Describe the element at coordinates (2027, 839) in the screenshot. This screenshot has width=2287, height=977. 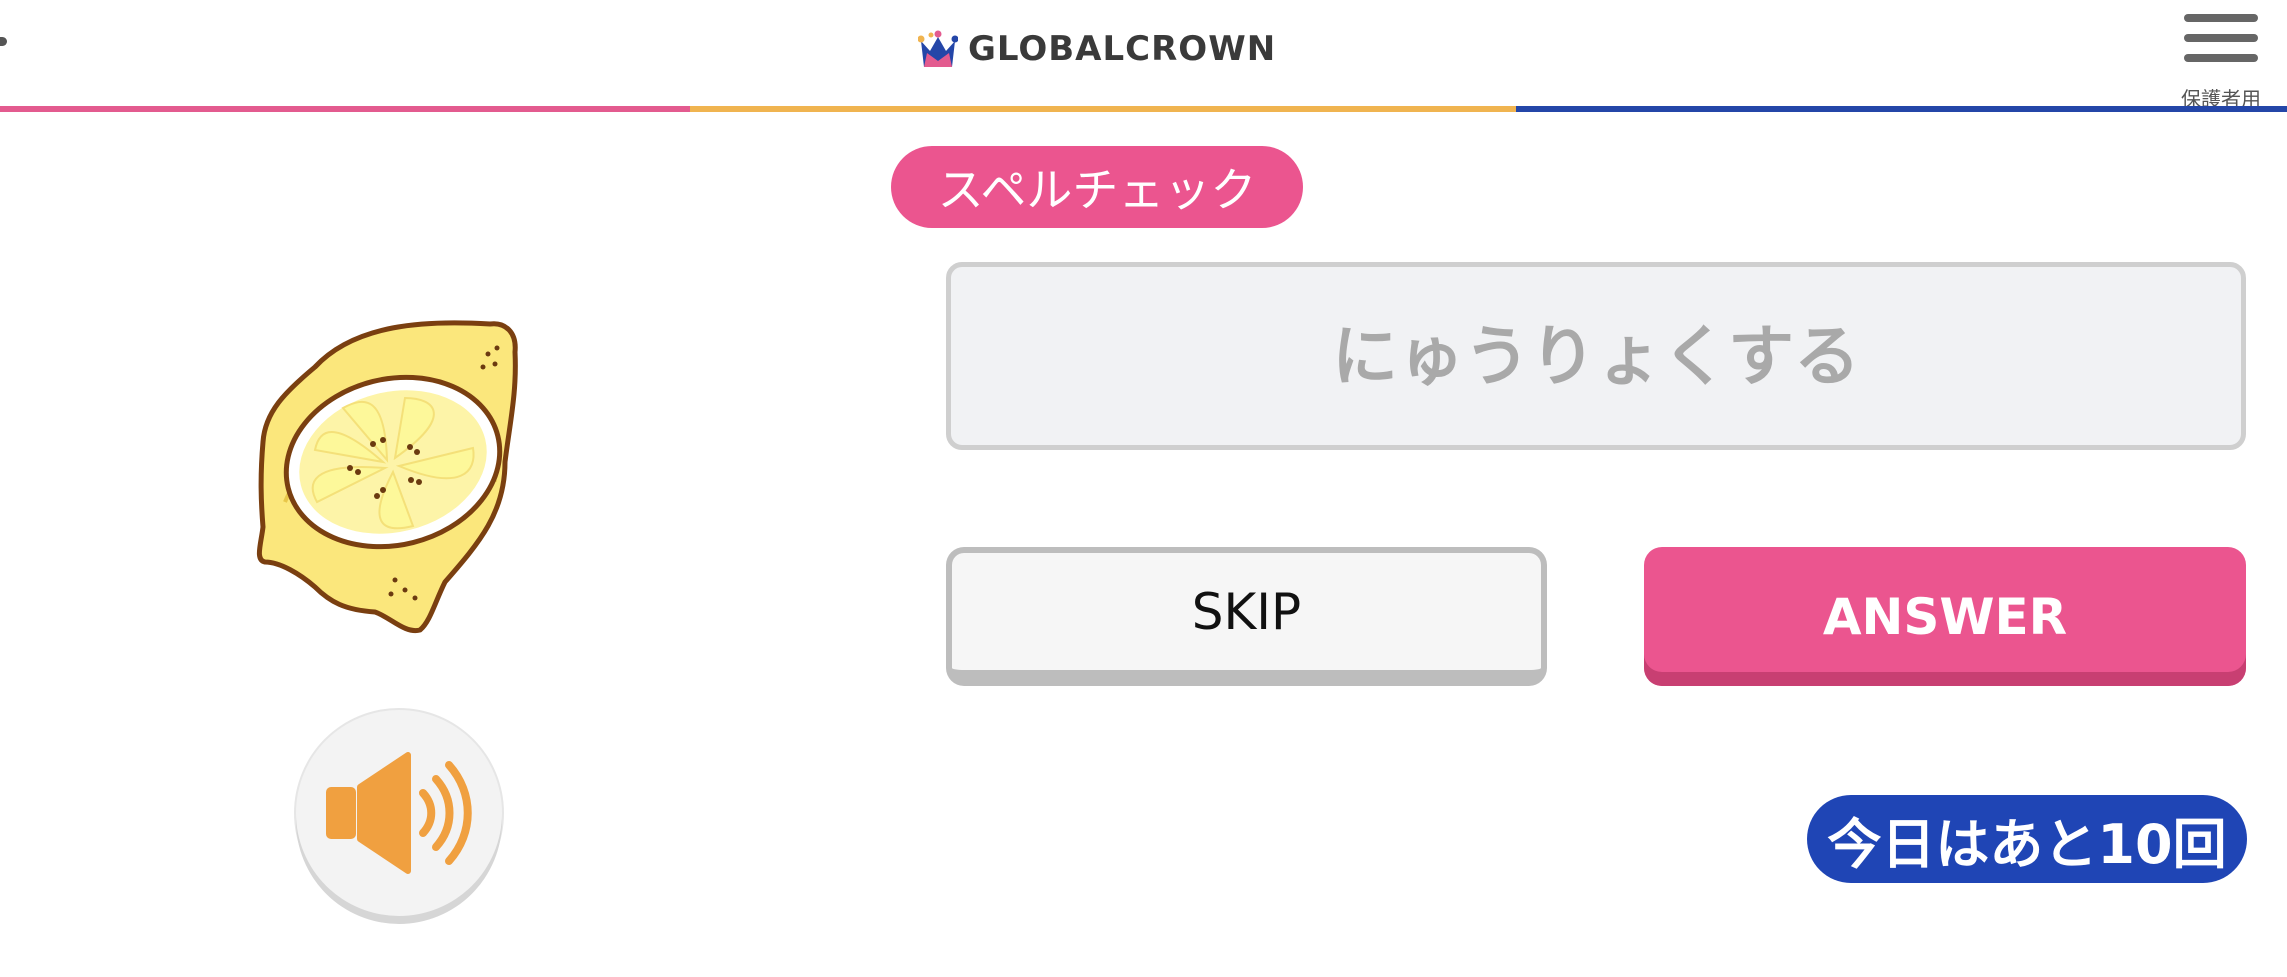
I see `remaining-count-badge: 今日はあと10回` at that location.